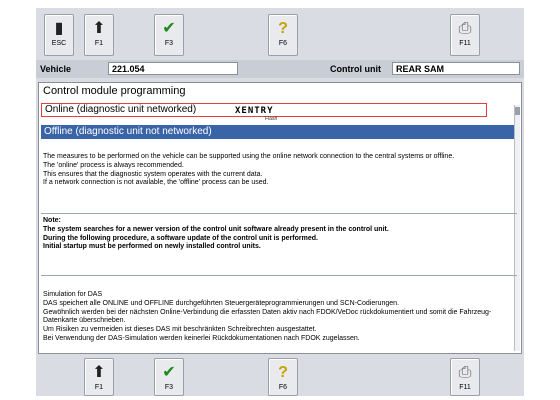 The height and width of the screenshot is (400, 560). I want to click on xentry-logo: XENTRY, so click(254, 111).